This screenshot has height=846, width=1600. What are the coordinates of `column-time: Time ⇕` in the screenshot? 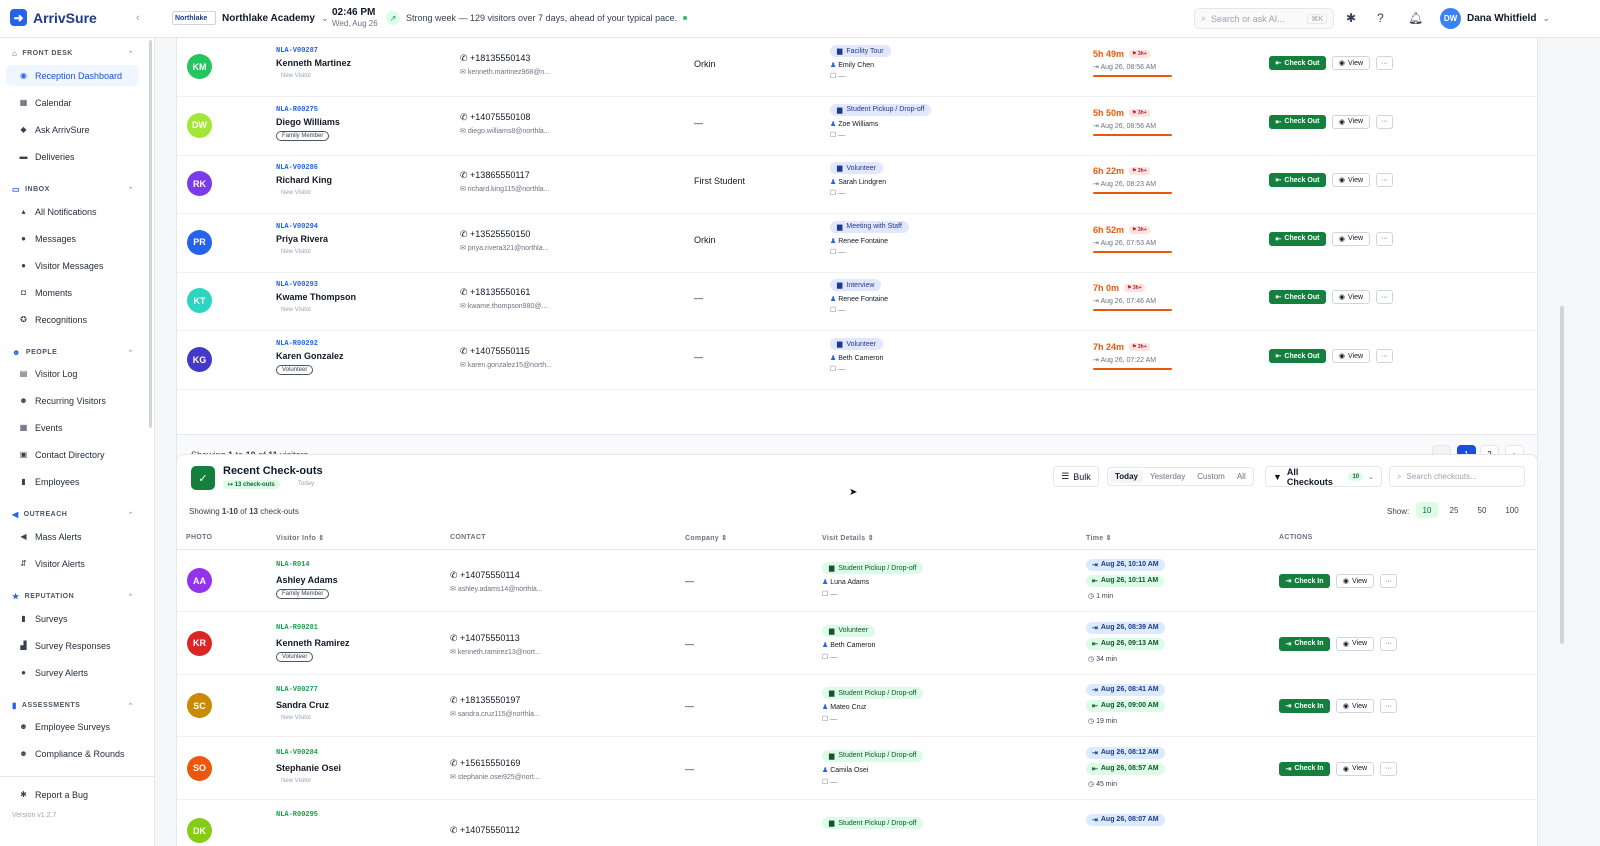 It's located at (1099, 538).